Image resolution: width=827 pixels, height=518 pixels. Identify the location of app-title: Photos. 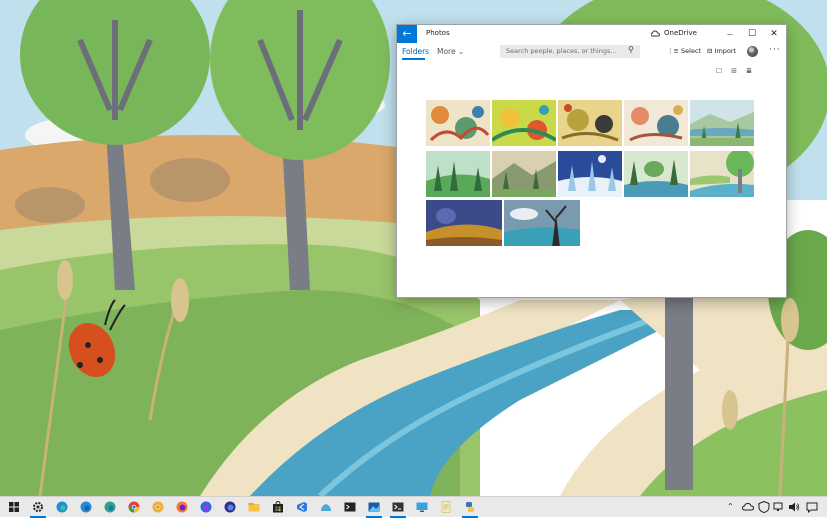
(438, 33).